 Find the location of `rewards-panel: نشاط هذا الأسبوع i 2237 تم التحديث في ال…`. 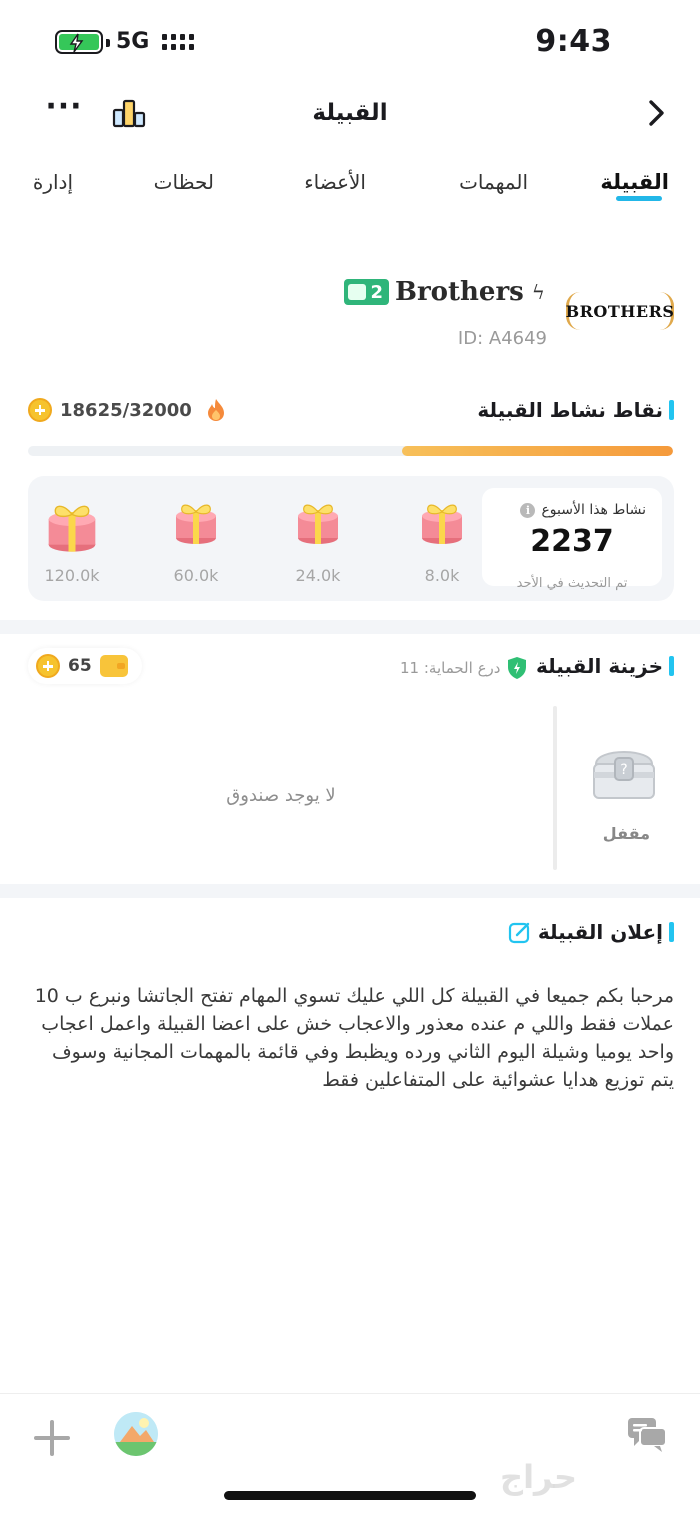

rewards-panel: نشاط هذا الأسبوع i 2237 تم التحديث في ال… is located at coordinates (351, 538).